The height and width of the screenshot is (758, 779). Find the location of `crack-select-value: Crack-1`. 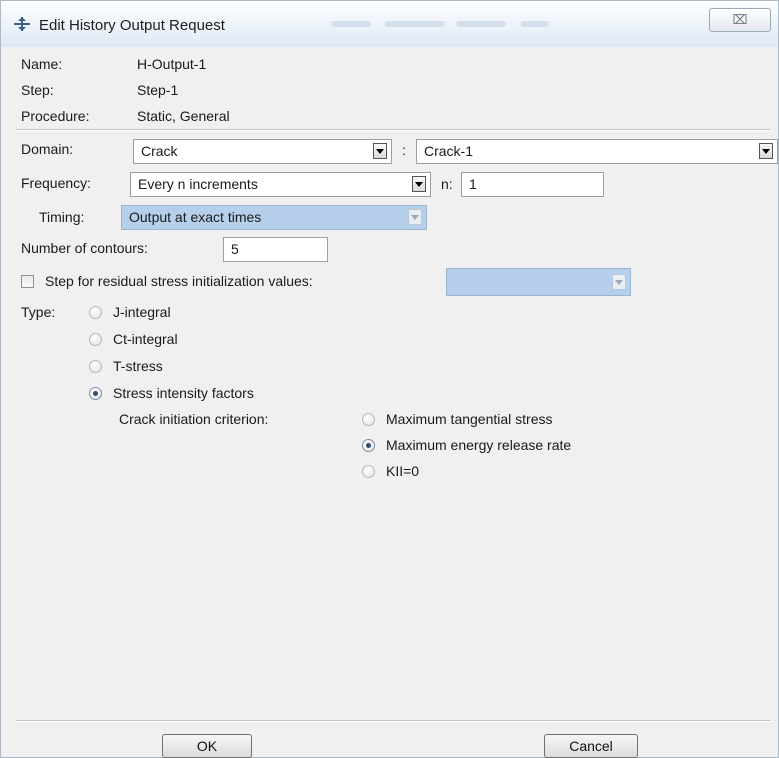

crack-select-value: Crack-1 is located at coordinates (449, 151).